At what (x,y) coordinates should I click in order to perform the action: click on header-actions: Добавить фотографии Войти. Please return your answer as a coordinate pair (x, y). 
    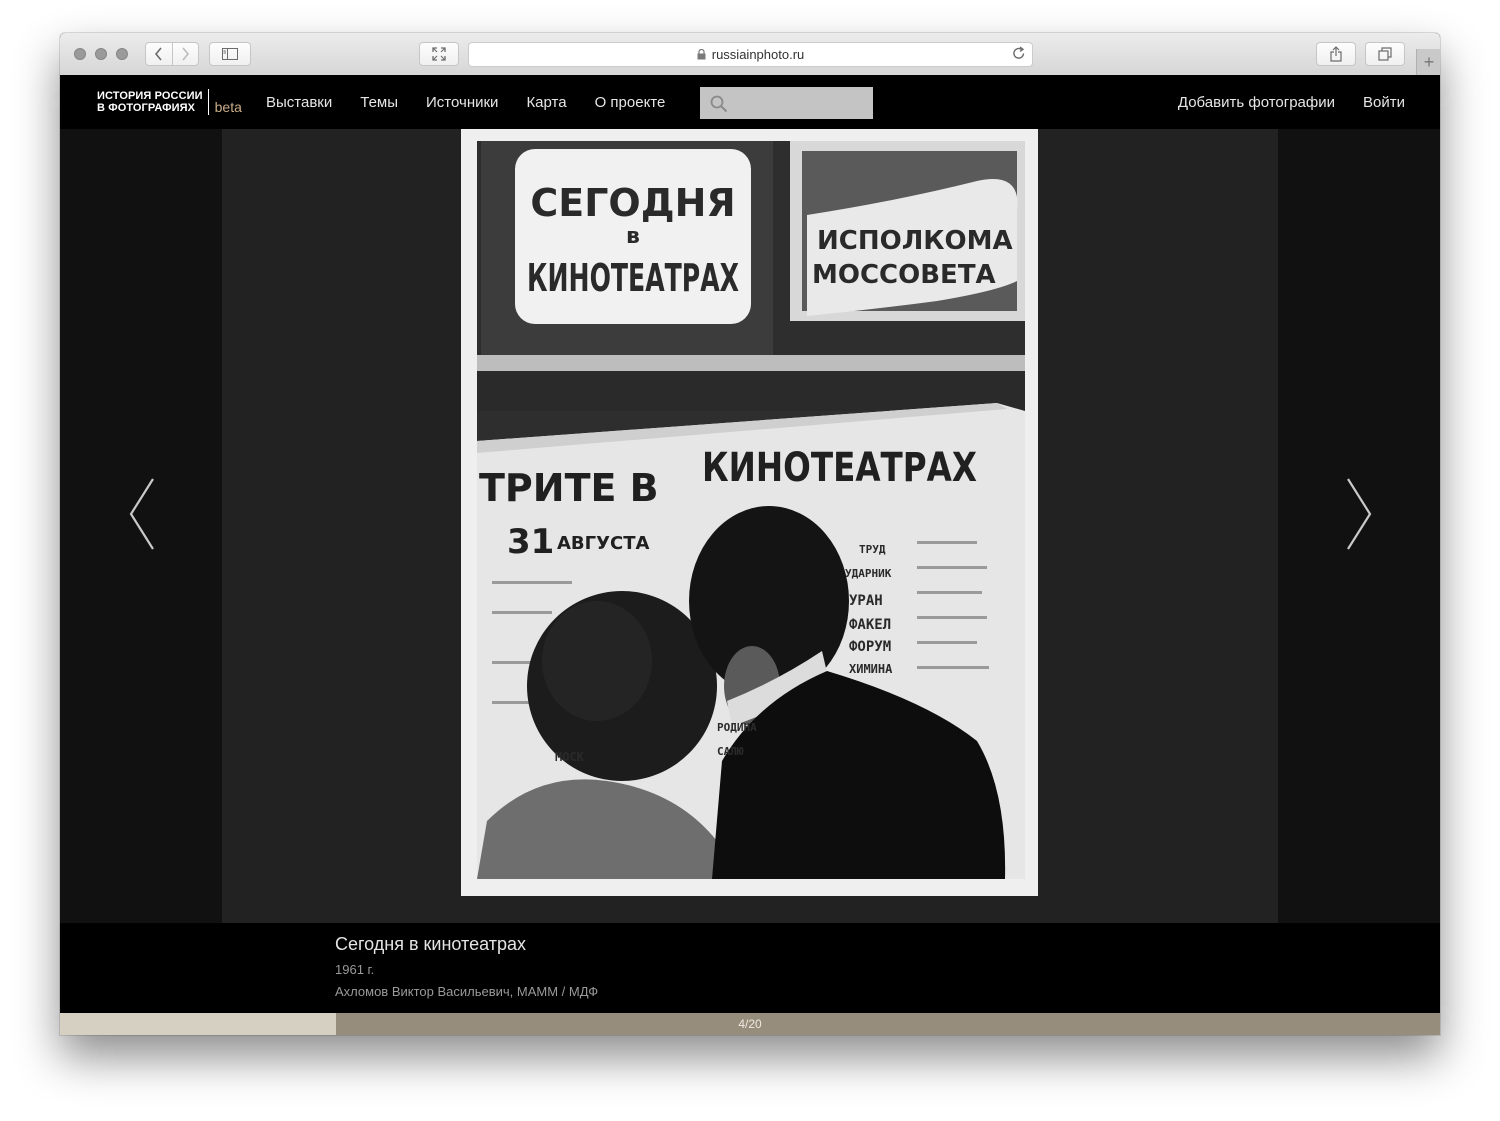
    Looking at the image, I should click on (1277, 102).